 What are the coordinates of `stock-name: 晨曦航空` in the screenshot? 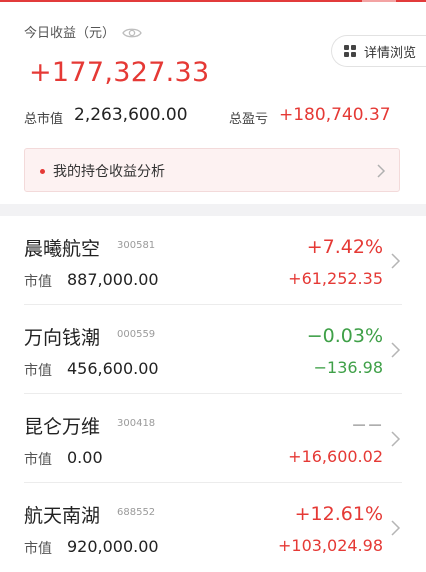 It's located at (62, 249).